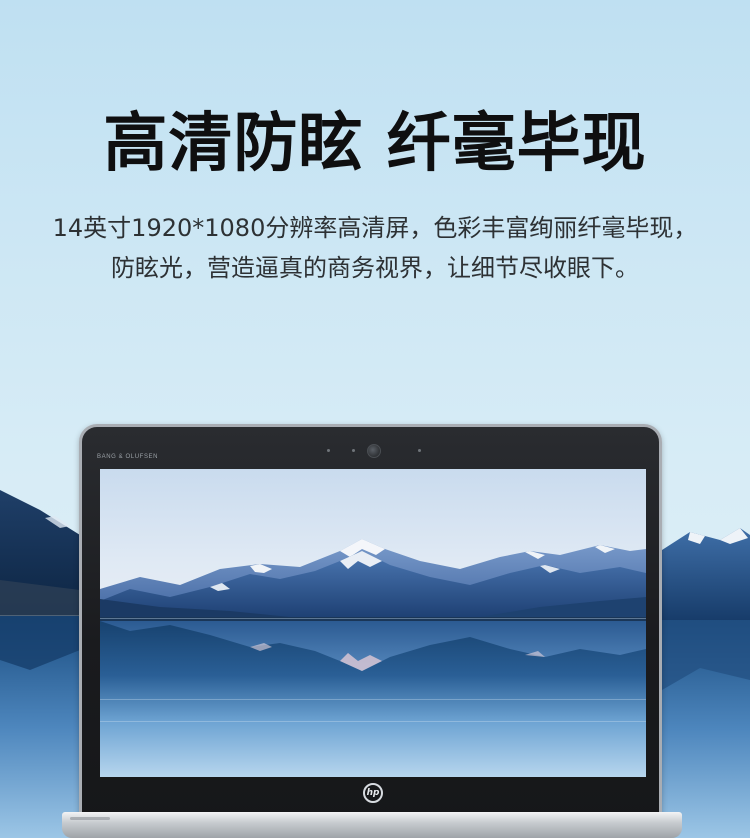 The height and width of the screenshot is (838, 750). I want to click on hp-logo: hp, so click(373, 793).